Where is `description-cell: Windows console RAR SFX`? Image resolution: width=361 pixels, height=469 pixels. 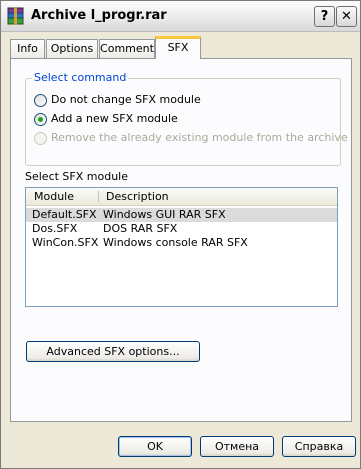 description-cell: Windows console RAR SFX is located at coordinates (175, 242).